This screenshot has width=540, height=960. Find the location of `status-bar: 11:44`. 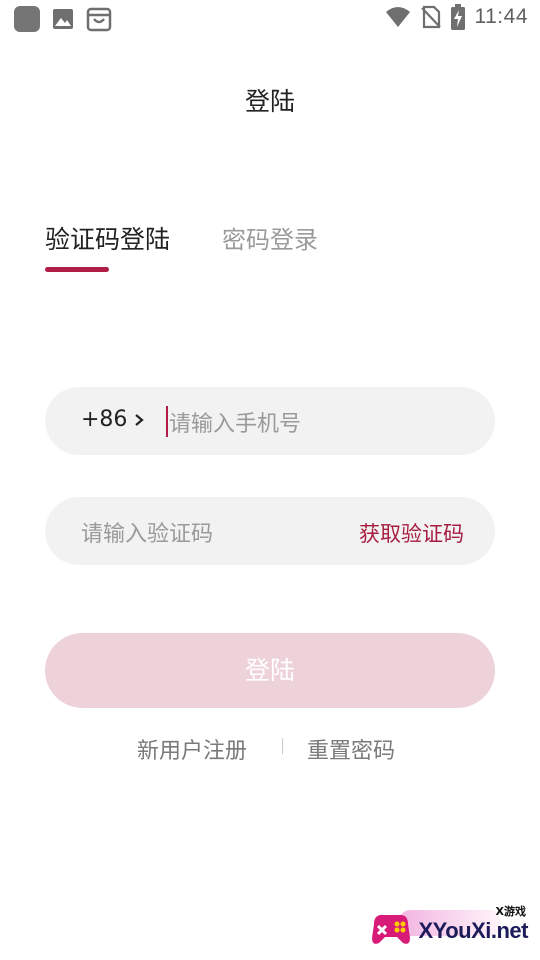

status-bar: 11:44 is located at coordinates (270, 18).